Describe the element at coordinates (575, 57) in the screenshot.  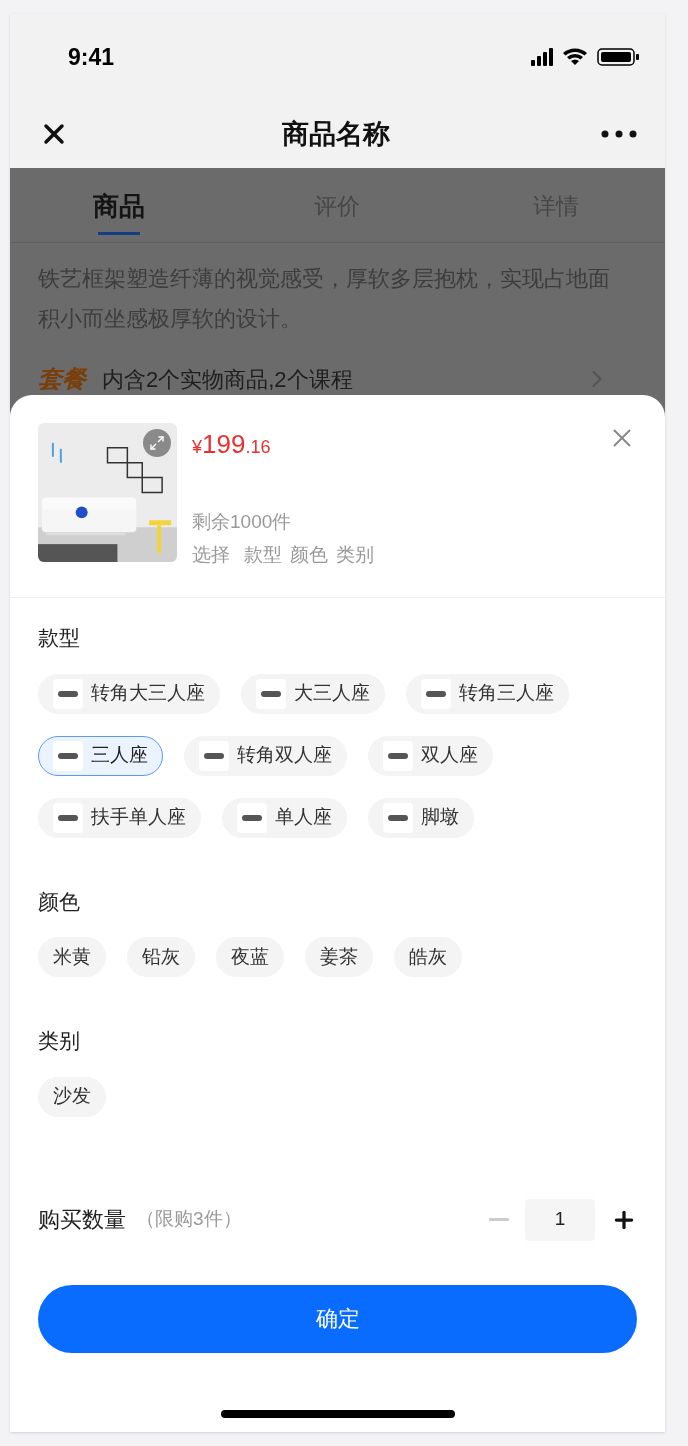
I see `wifi-icon` at that location.